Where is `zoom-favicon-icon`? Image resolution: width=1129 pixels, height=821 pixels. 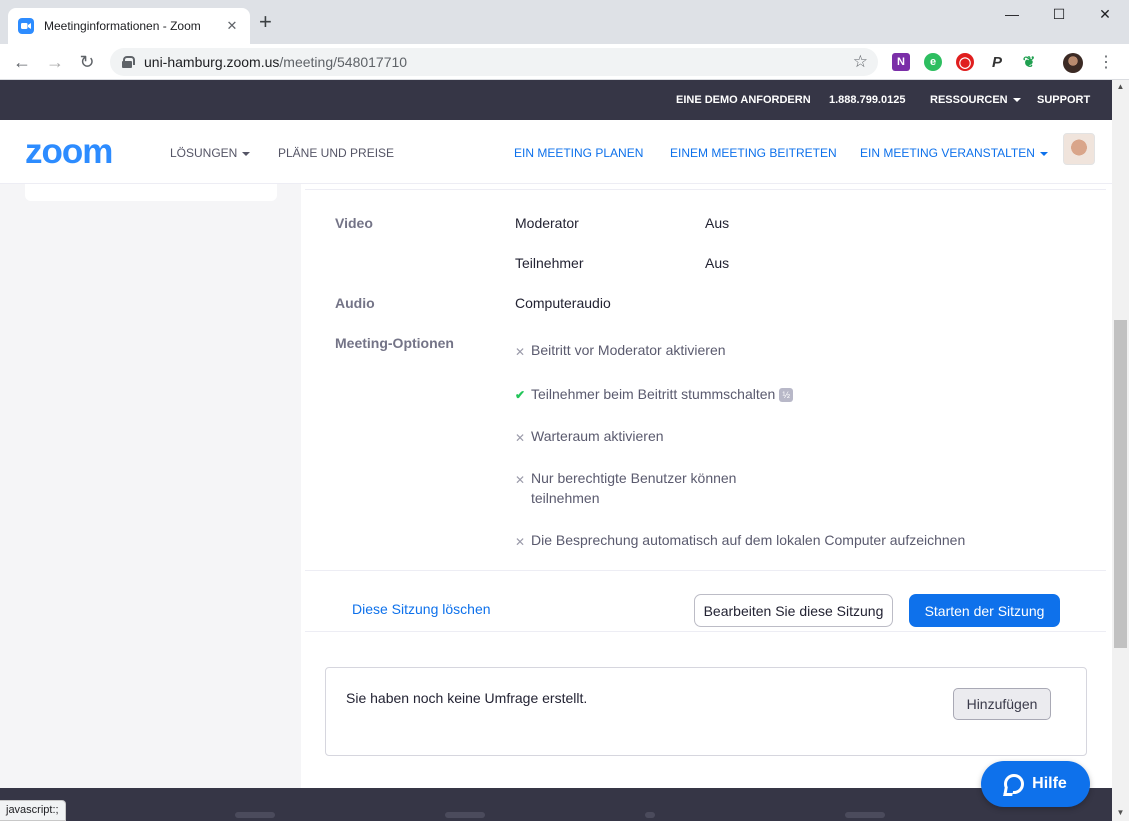 zoom-favicon-icon is located at coordinates (26, 26).